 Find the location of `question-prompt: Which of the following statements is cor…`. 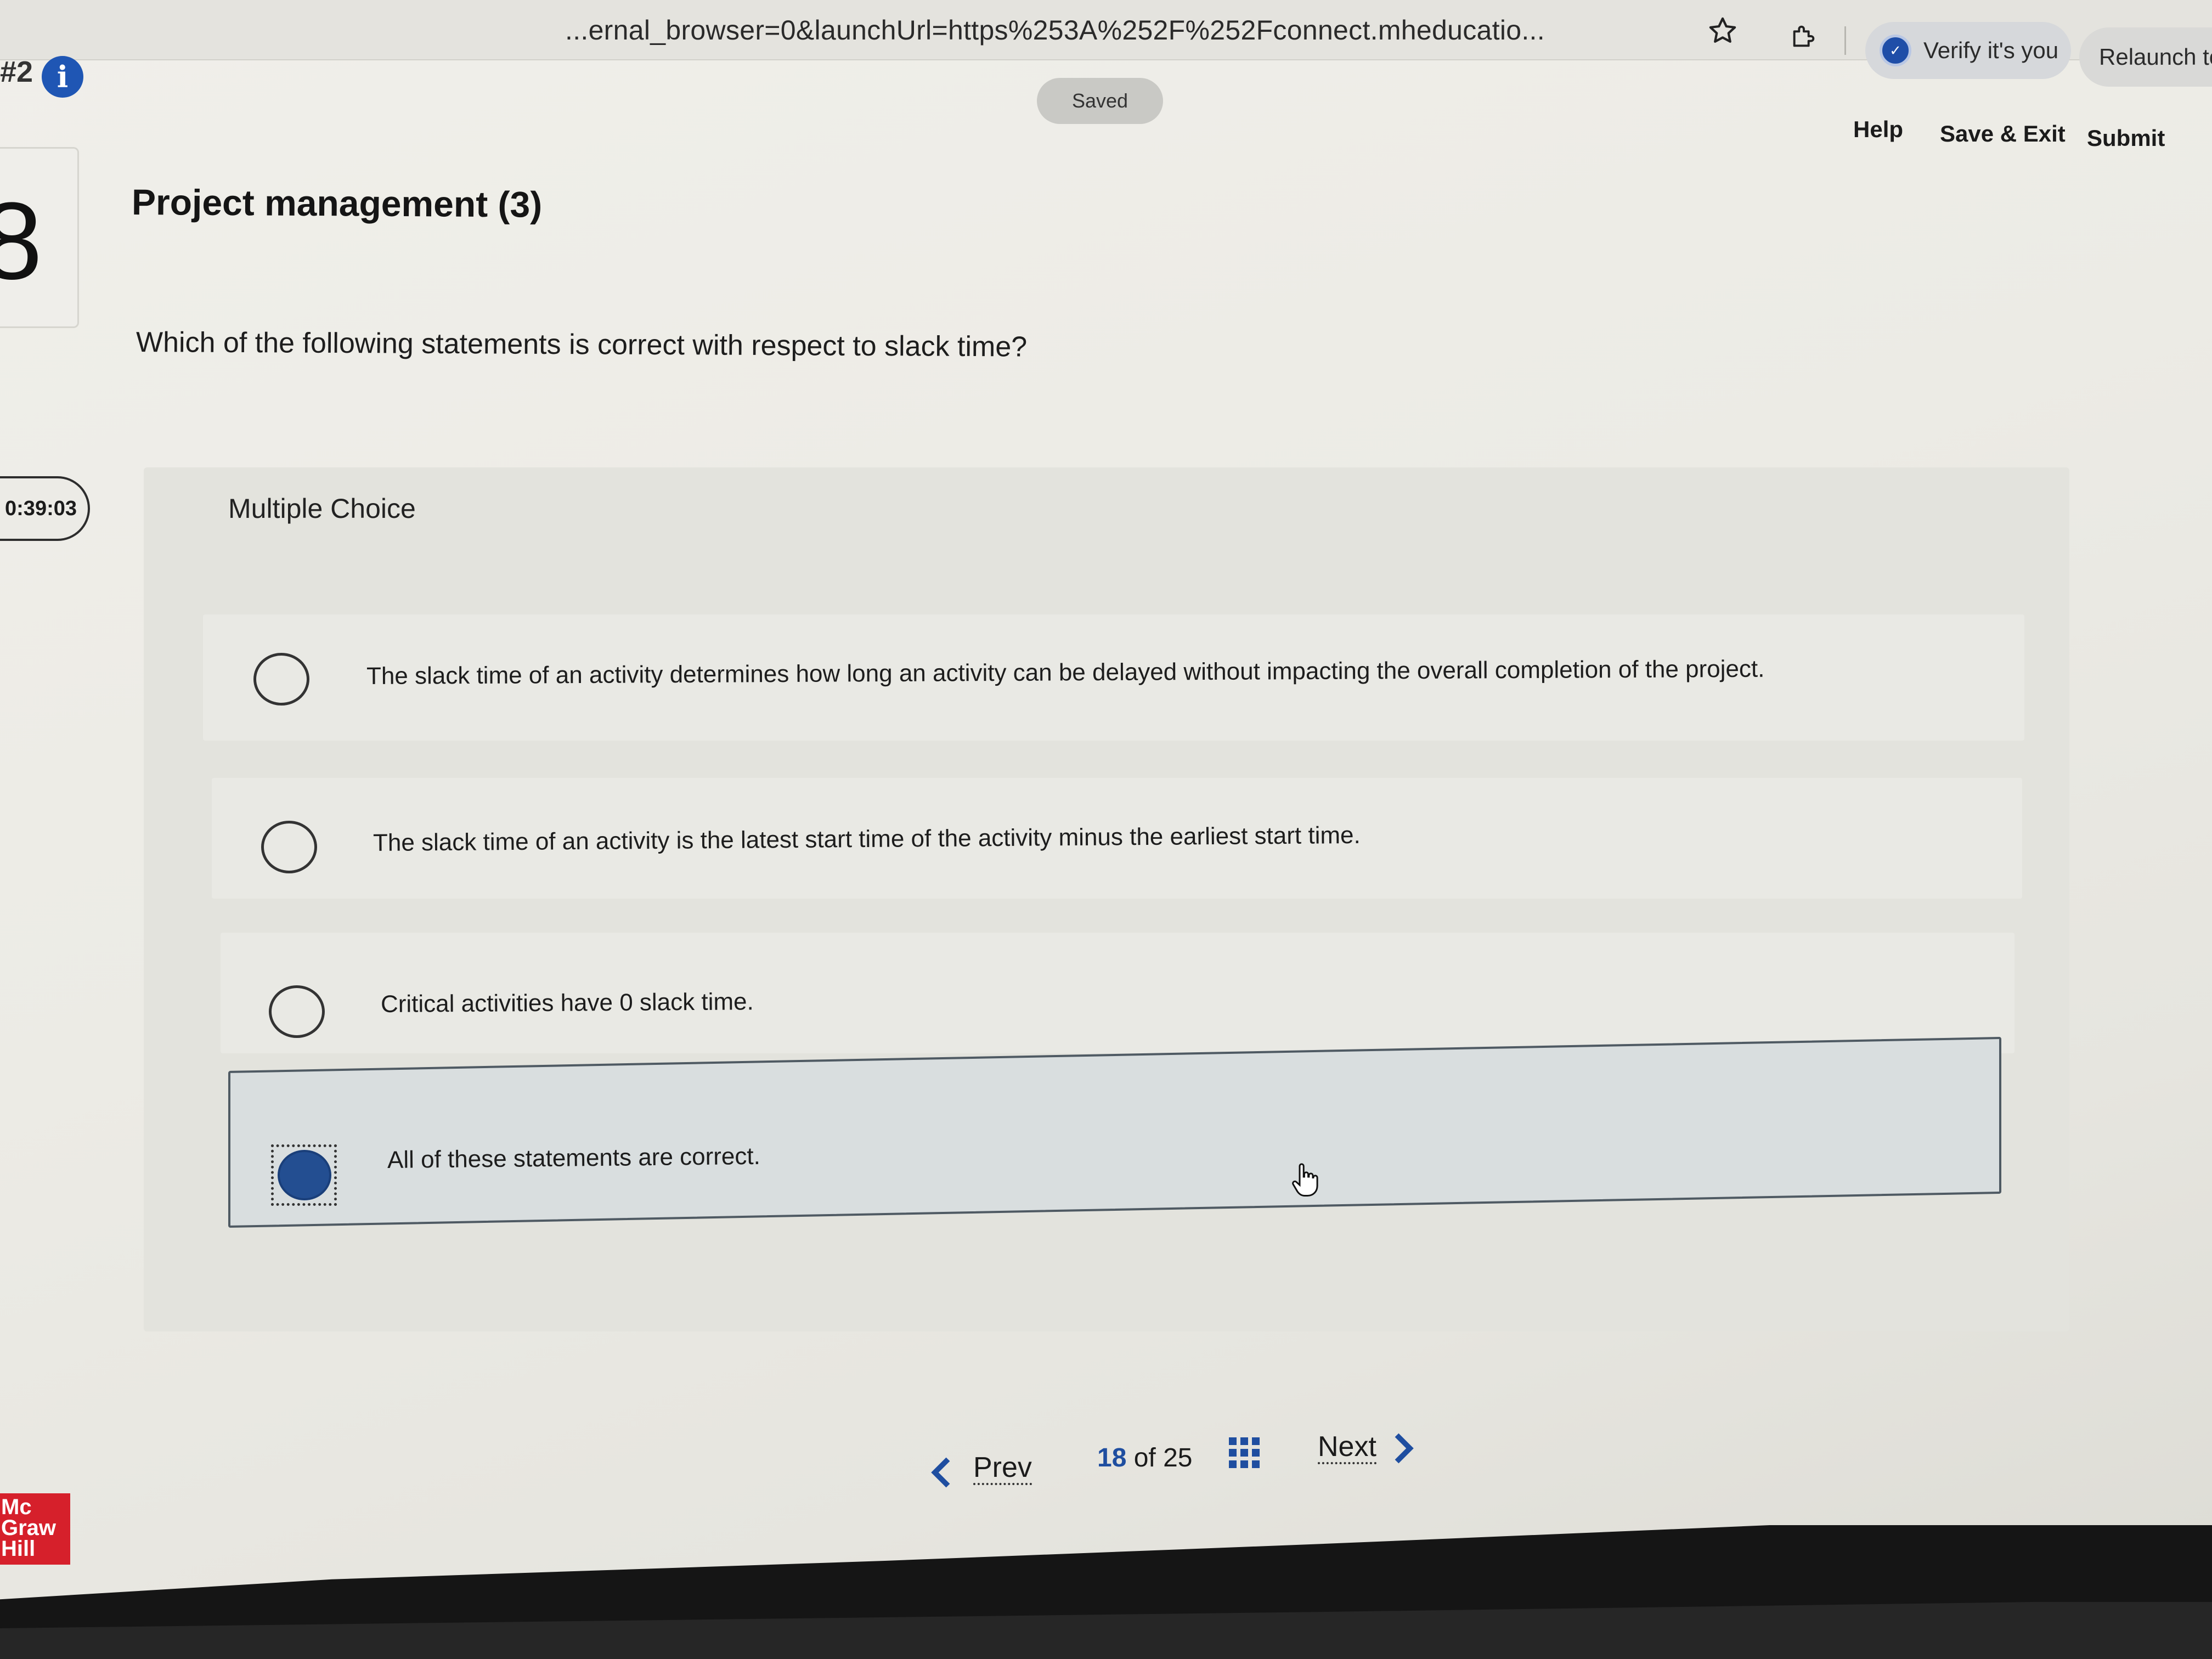

question-prompt: Which of the following statements is cor… is located at coordinates (582, 344).